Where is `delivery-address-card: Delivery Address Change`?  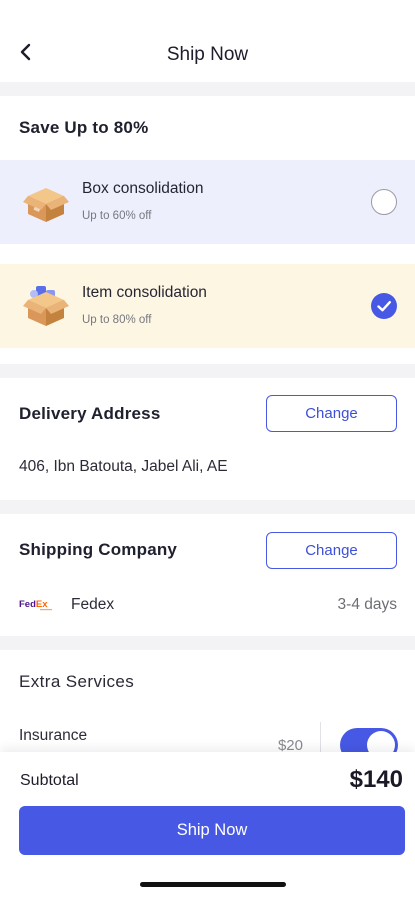
delivery-address-card: Delivery Address Change is located at coordinates (207, 439).